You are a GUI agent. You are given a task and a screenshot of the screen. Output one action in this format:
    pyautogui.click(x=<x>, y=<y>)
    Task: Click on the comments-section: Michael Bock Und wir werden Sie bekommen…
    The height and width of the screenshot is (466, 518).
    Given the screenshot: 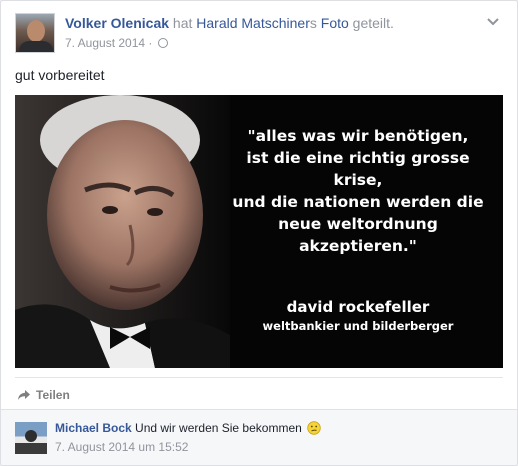 What is the action you would take?
    pyautogui.click(x=259, y=437)
    